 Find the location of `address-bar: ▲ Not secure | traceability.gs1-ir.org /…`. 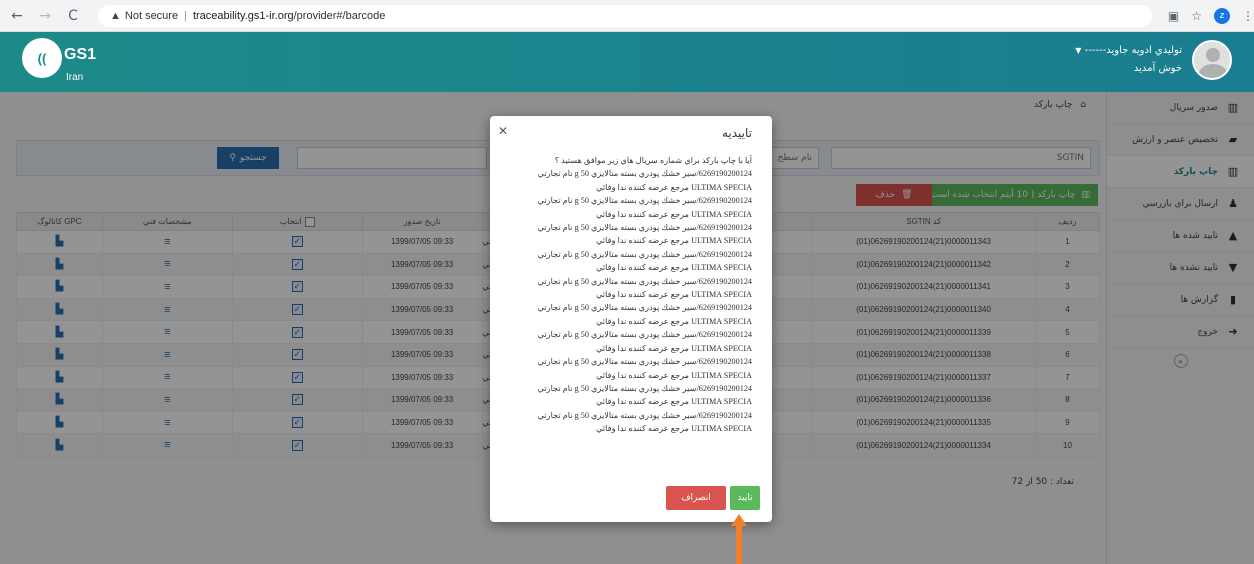

address-bar: ▲ Not secure | traceability.gs1-ir.org /… is located at coordinates (625, 15).